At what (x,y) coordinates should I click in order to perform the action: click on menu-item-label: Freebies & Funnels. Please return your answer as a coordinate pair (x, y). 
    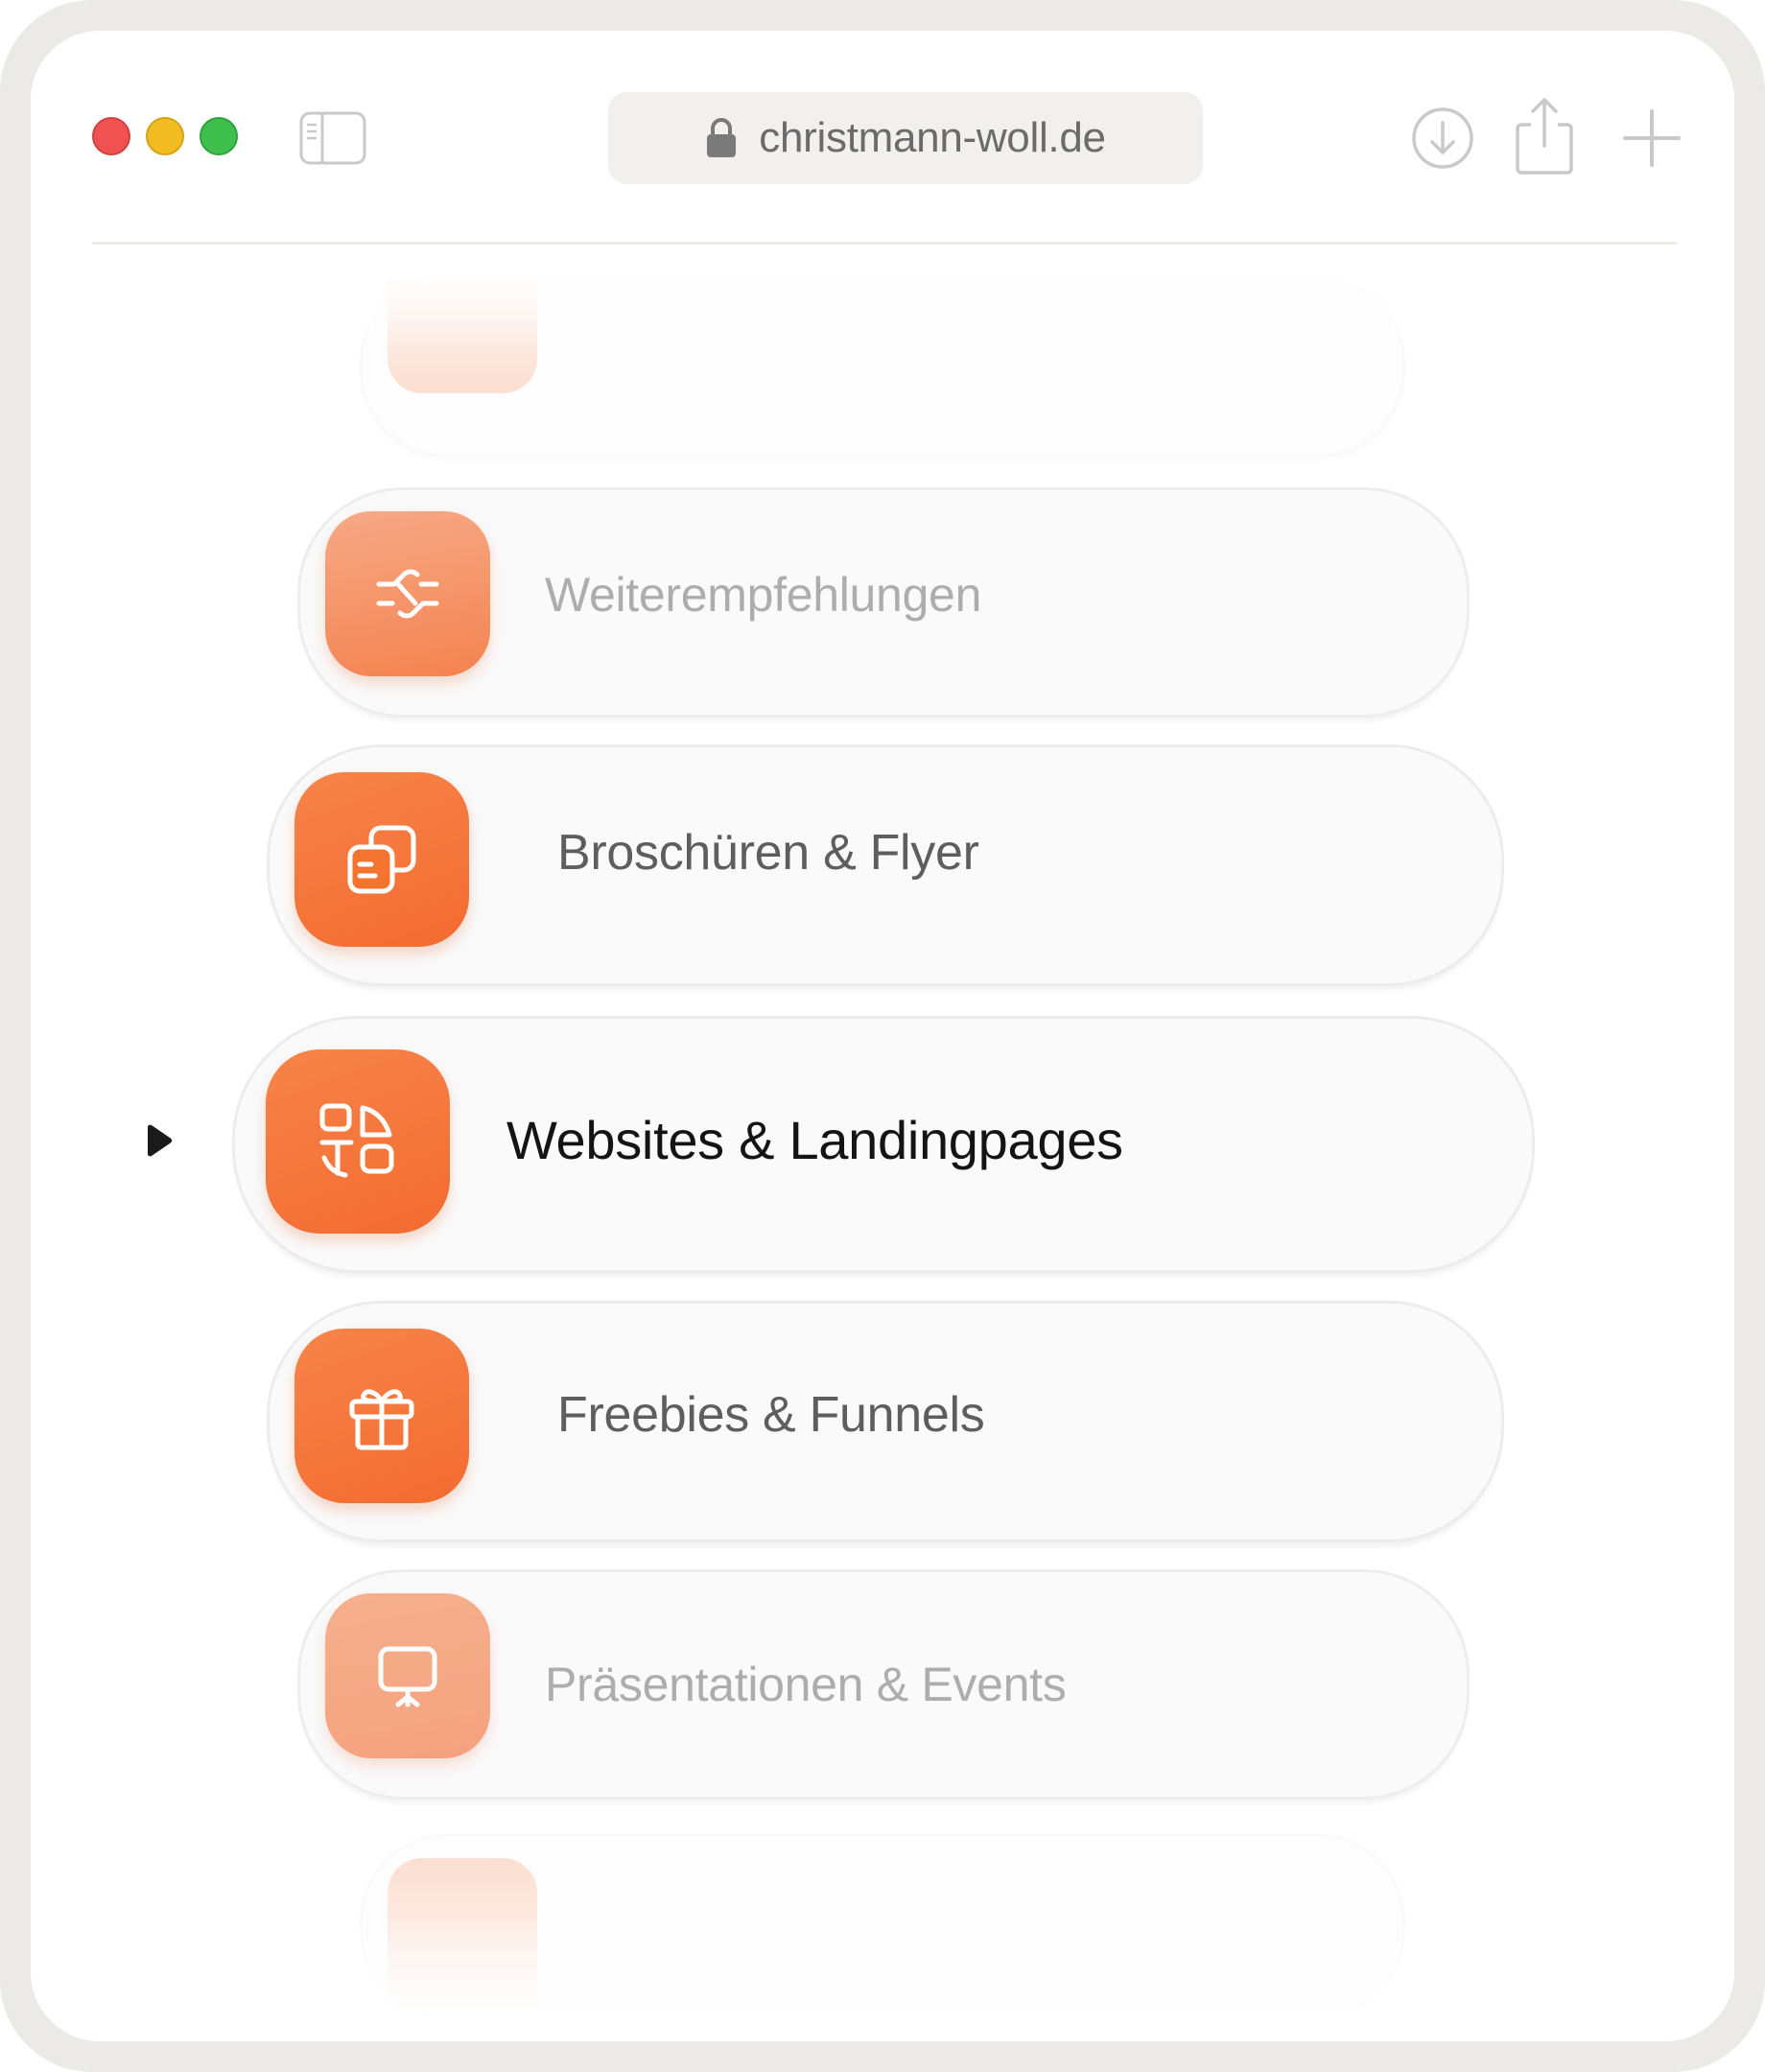
    Looking at the image, I should click on (771, 1415).